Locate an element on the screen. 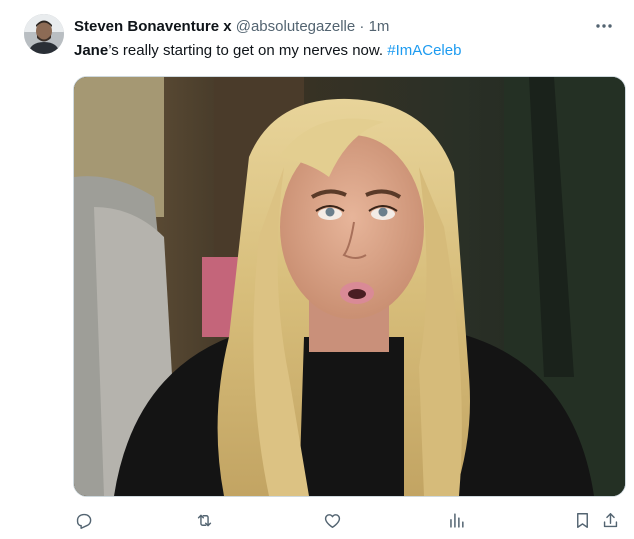 The width and height of the screenshot is (634, 539). more-dots-icon is located at coordinates (604, 26).